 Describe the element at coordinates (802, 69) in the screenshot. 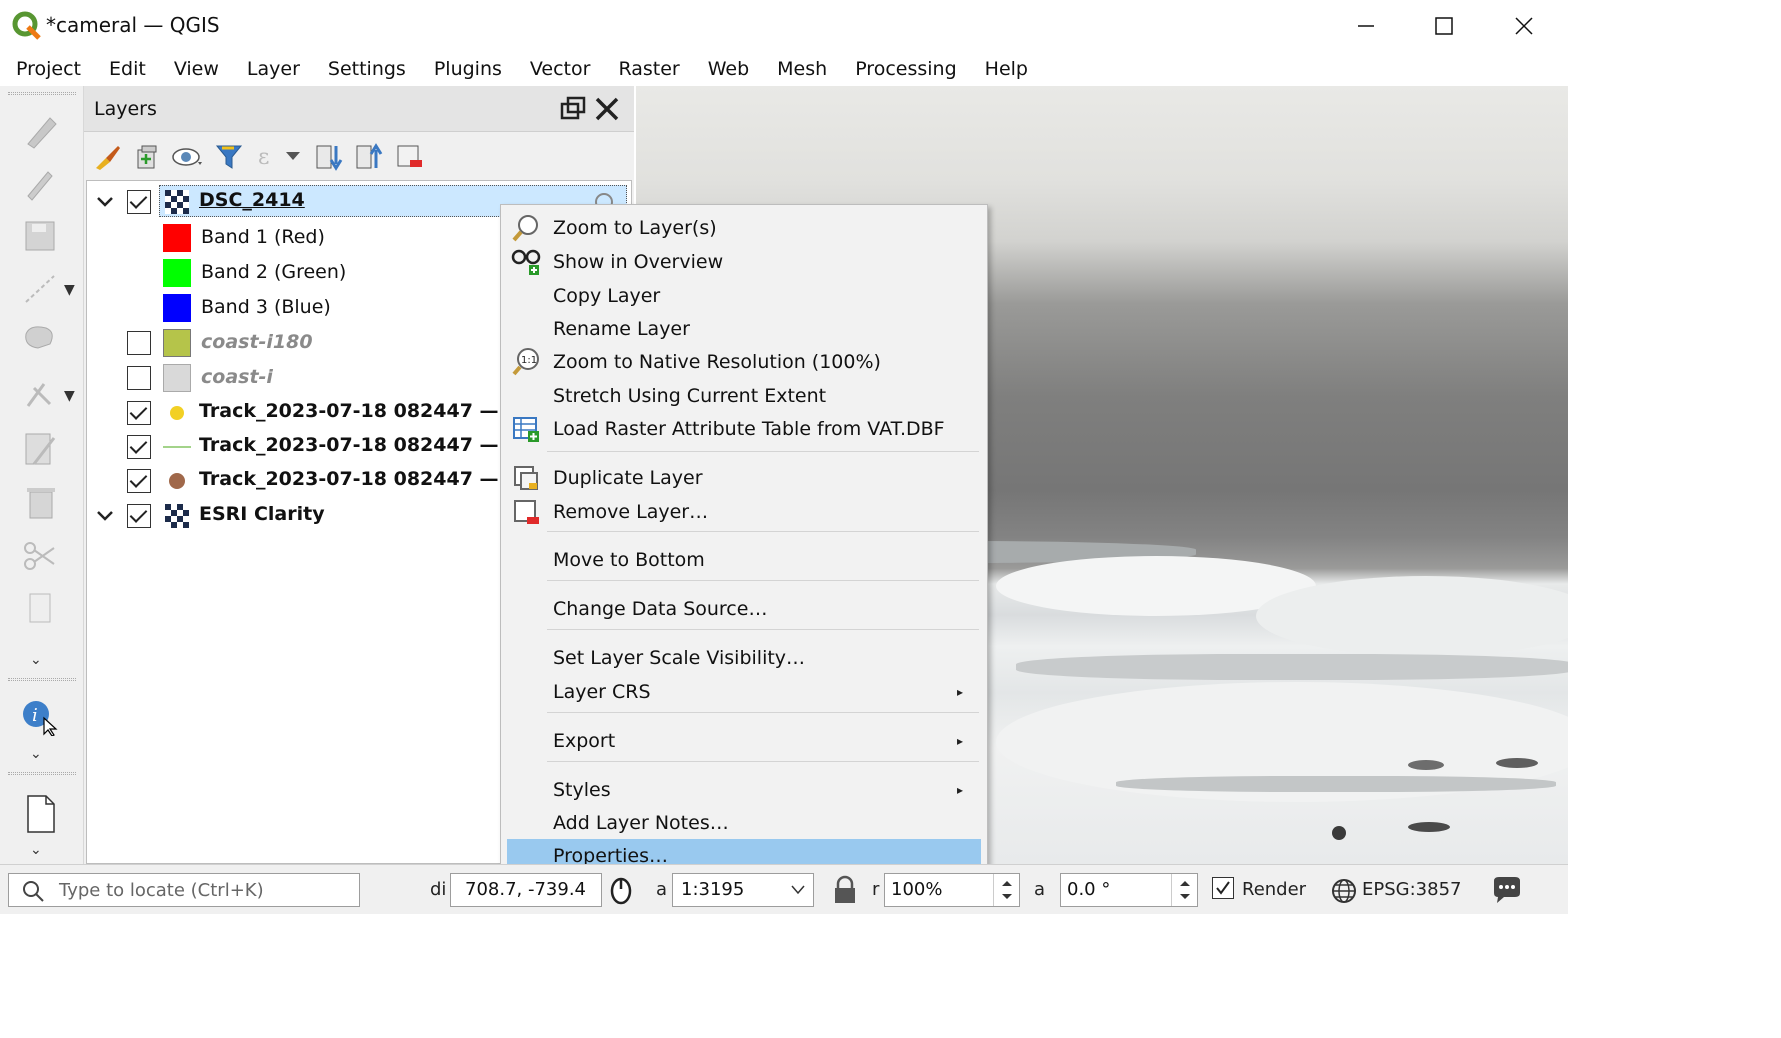

I see `menu-mesh: Mesh` at that location.